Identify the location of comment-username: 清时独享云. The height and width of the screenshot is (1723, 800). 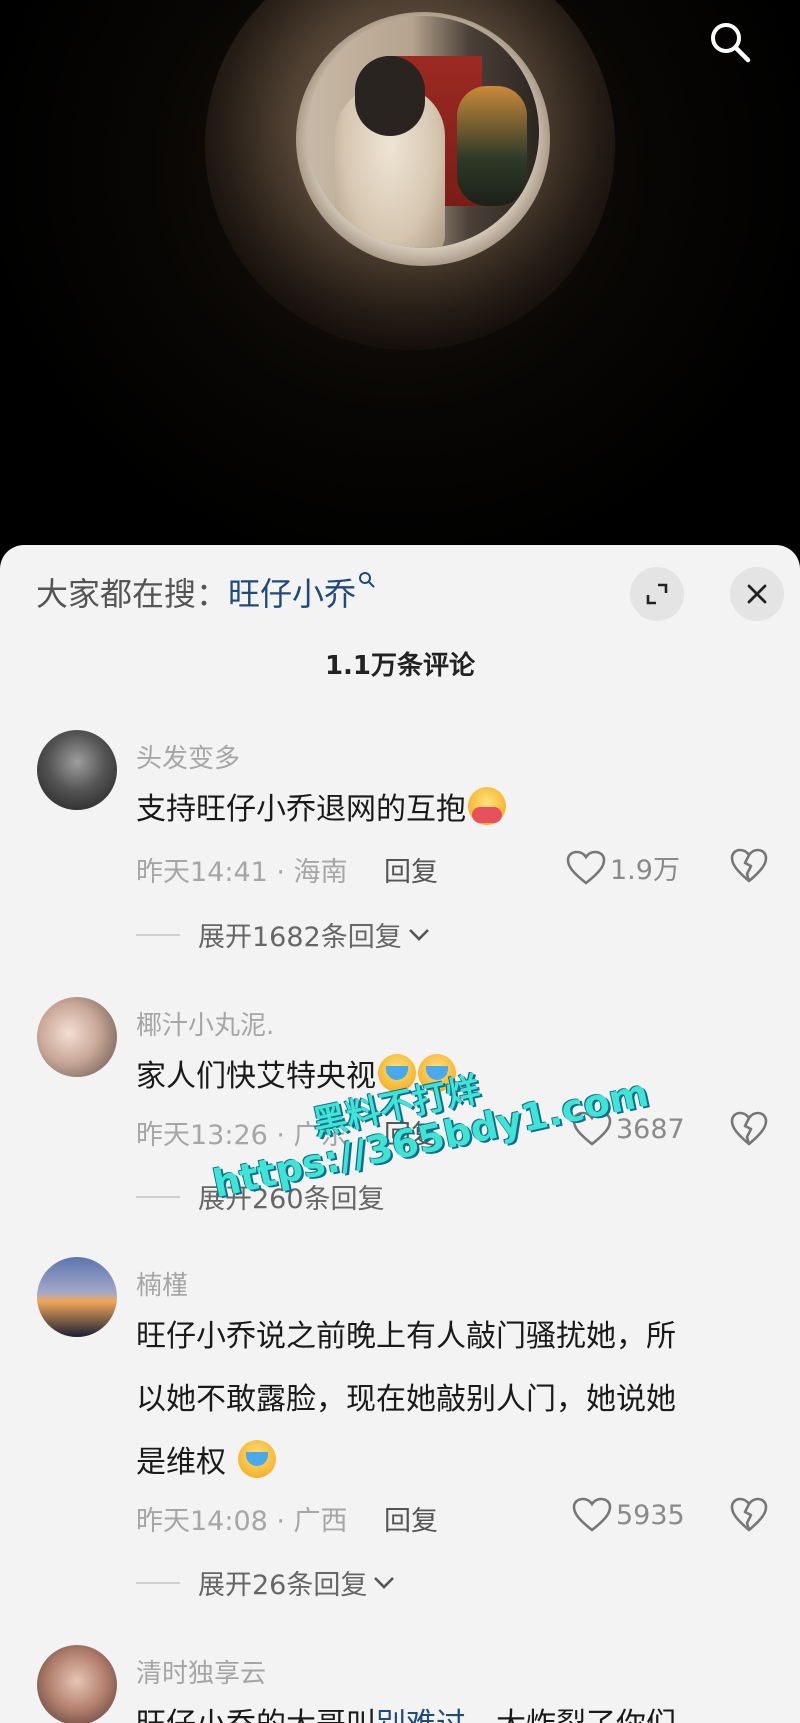
(201, 1671).